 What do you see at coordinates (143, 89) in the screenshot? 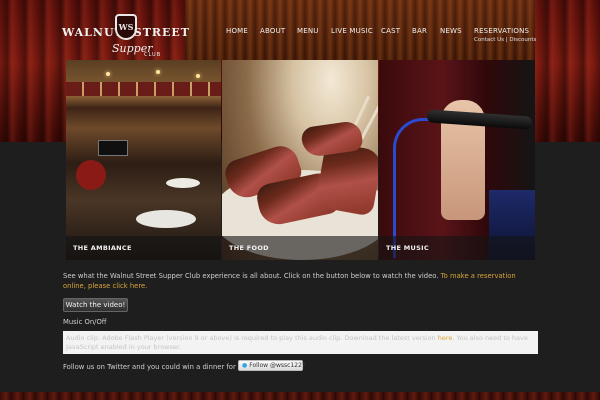
I see `balcony-railing` at bounding box center [143, 89].